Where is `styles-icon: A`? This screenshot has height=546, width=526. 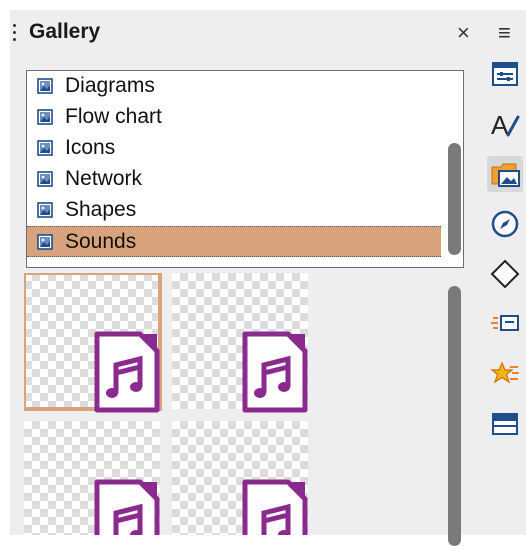
styles-icon: A is located at coordinates (505, 124).